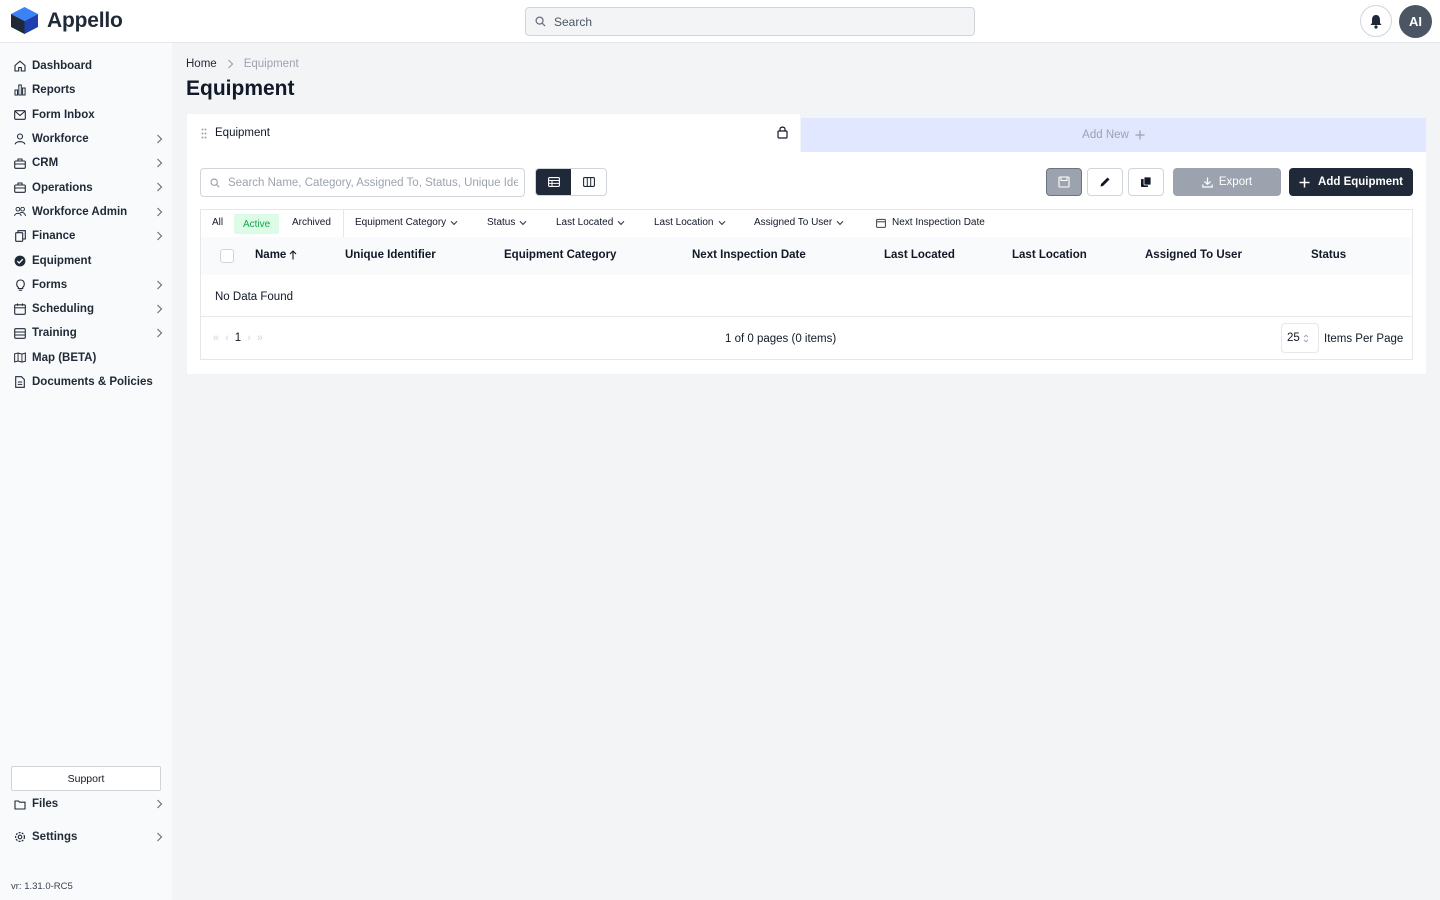 The image size is (1440, 900). Describe the element at coordinates (553, 182) in the screenshot. I see `table-view-button` at that location.